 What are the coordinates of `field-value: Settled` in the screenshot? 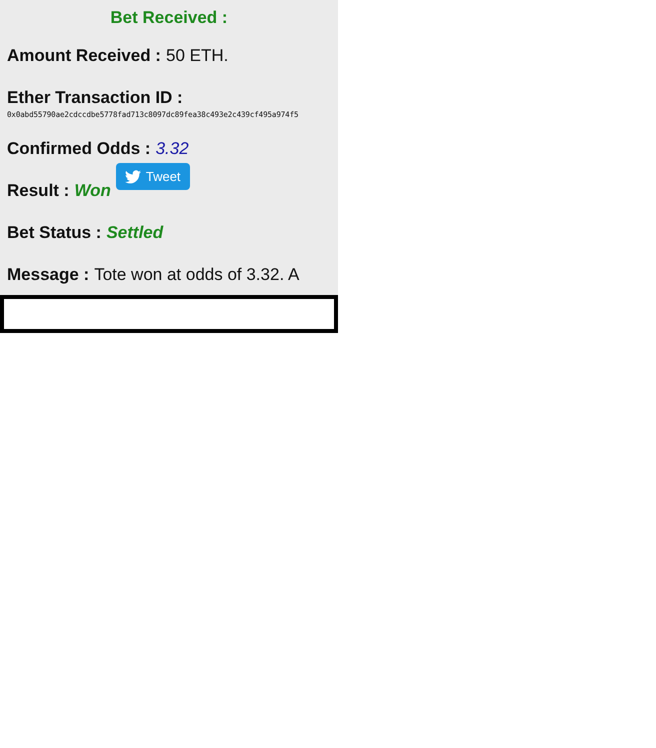 It's located at (135, 233).